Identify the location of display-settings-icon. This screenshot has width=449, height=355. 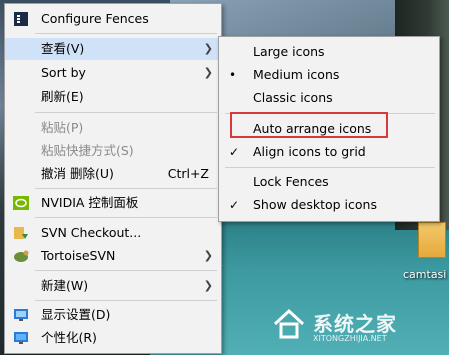
(21, 315).